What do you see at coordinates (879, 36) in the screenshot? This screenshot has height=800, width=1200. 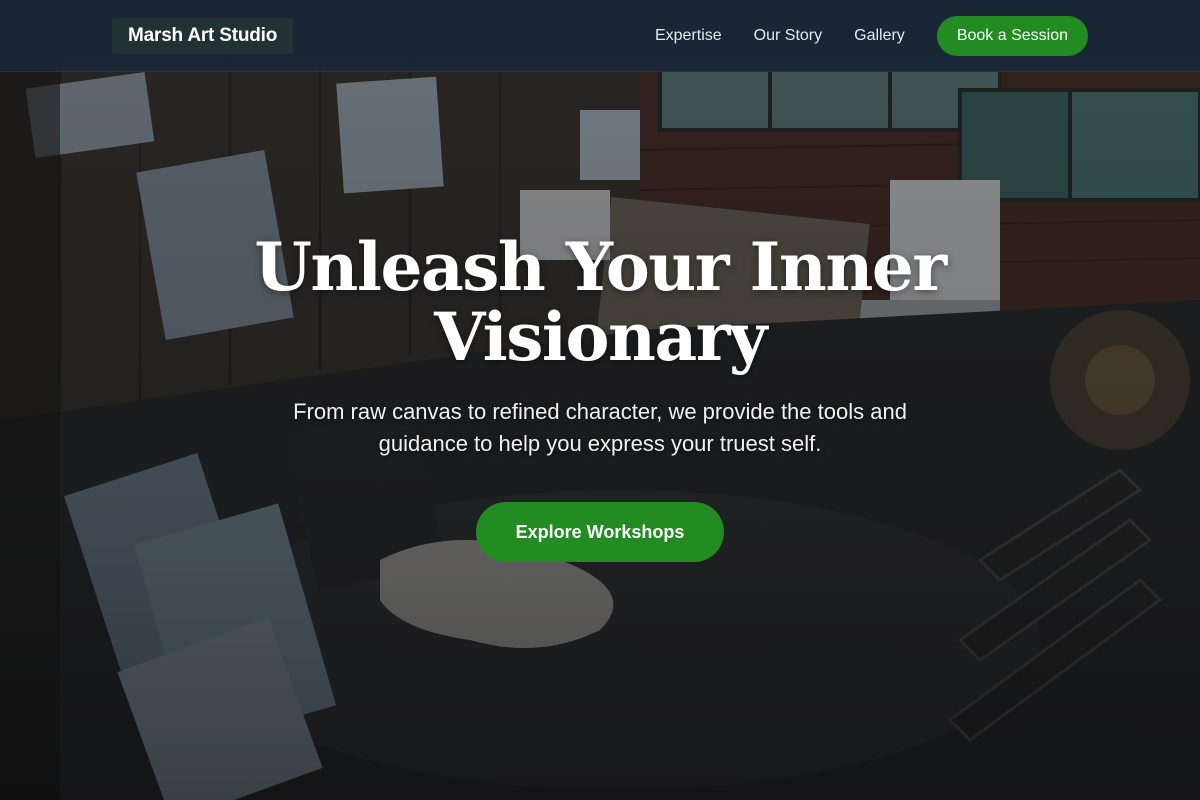 I see `nav-link-gallery: Gallery` at bounding box center [879, 36].